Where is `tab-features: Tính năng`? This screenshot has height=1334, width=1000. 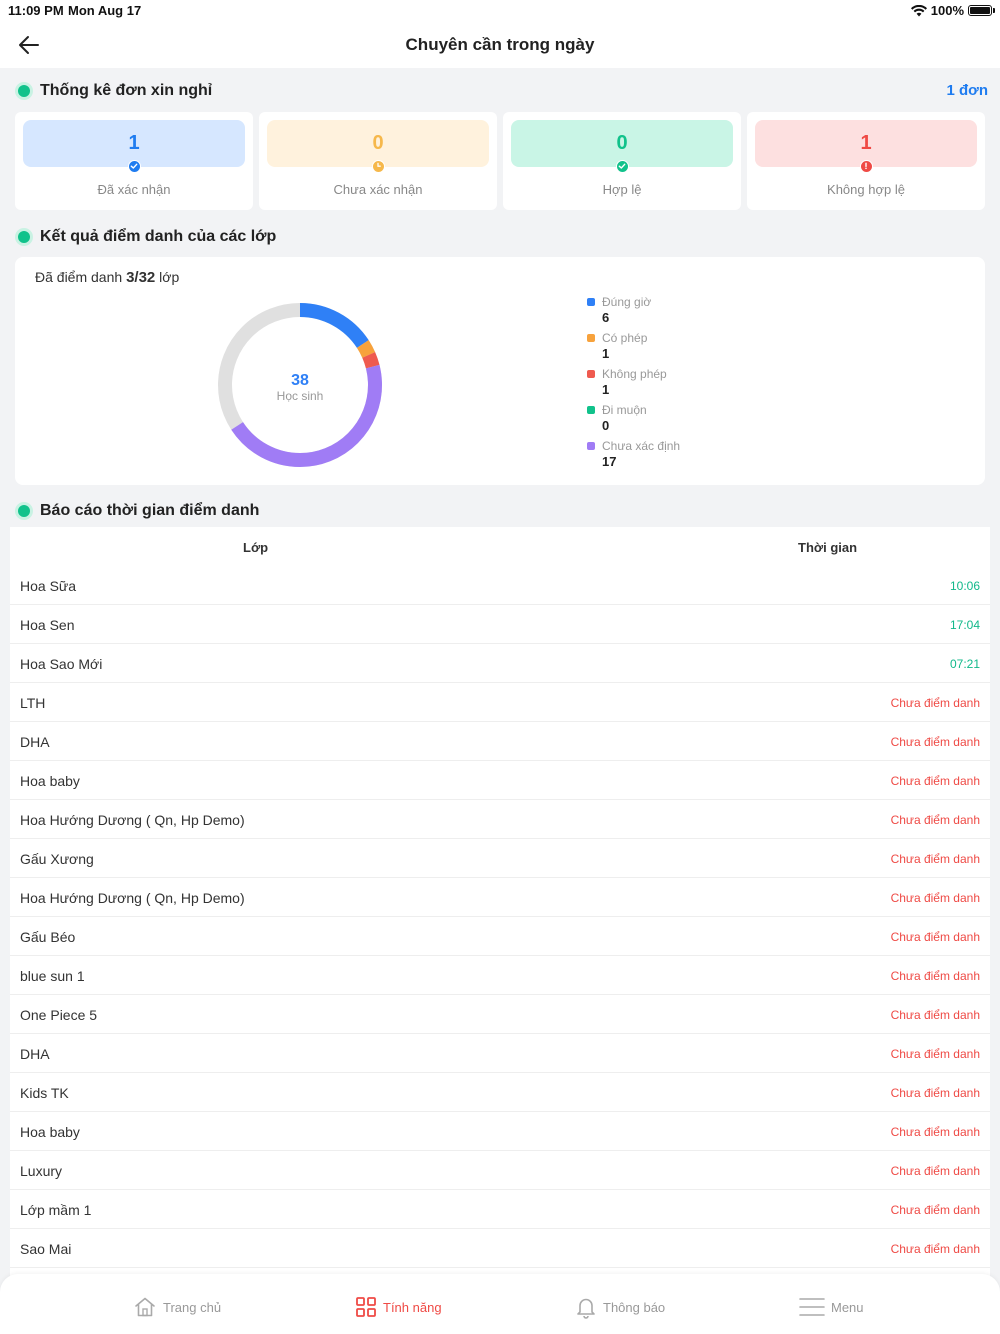 tab-features: Tính năng is located at coordinates (398, 1307).